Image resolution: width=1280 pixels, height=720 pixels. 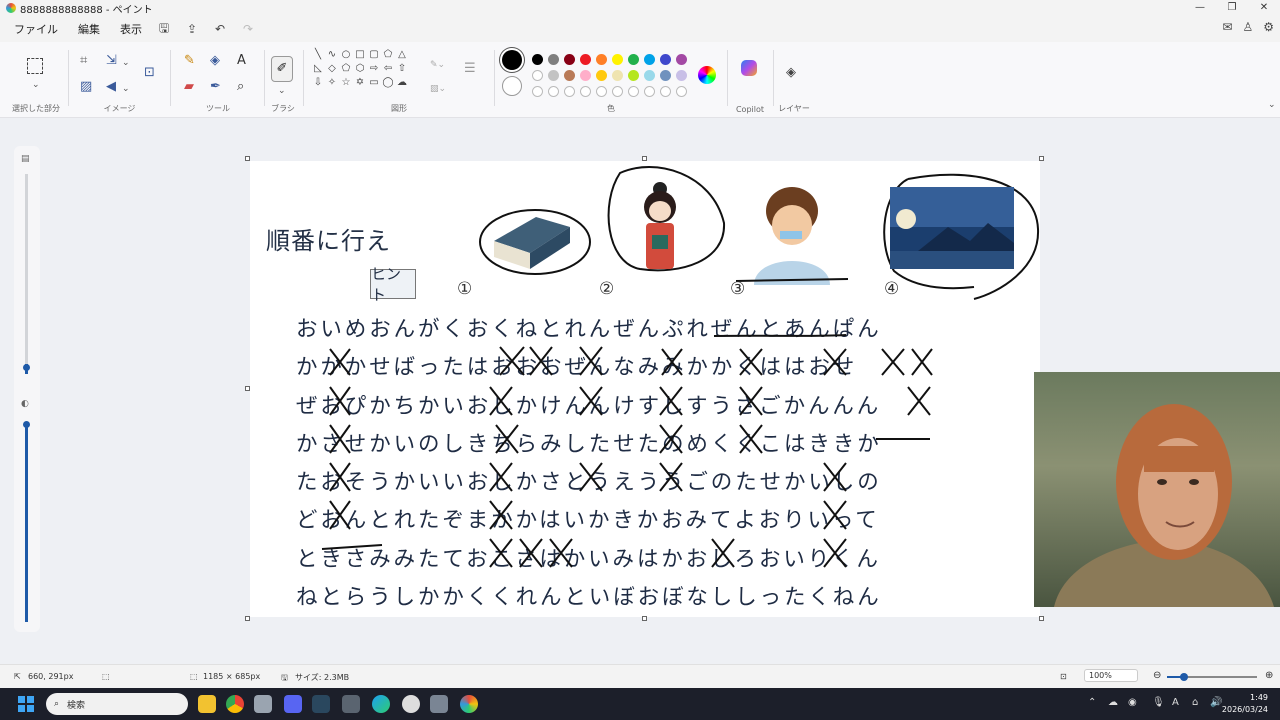 I want to click on fill-icon: ◈, so click(x=215, y=61).